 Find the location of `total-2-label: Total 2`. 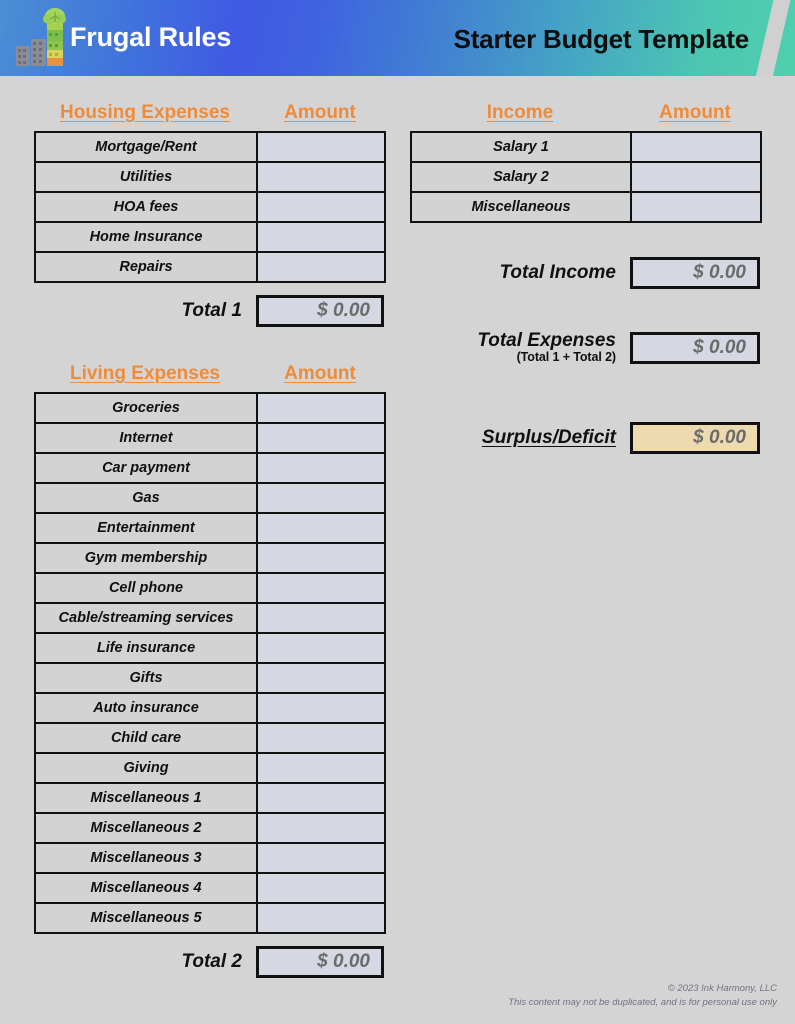

total-2-label: Total 2 is located at coordinates (211, 962).